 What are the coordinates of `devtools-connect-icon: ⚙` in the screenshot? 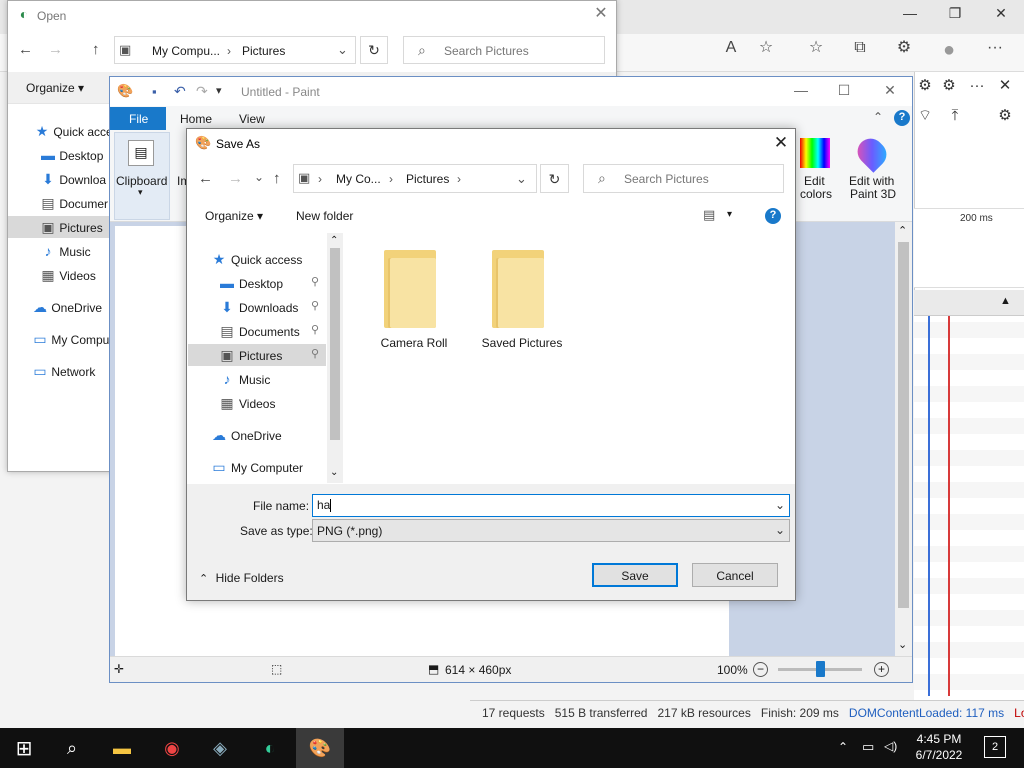 It's located at (949, 89).